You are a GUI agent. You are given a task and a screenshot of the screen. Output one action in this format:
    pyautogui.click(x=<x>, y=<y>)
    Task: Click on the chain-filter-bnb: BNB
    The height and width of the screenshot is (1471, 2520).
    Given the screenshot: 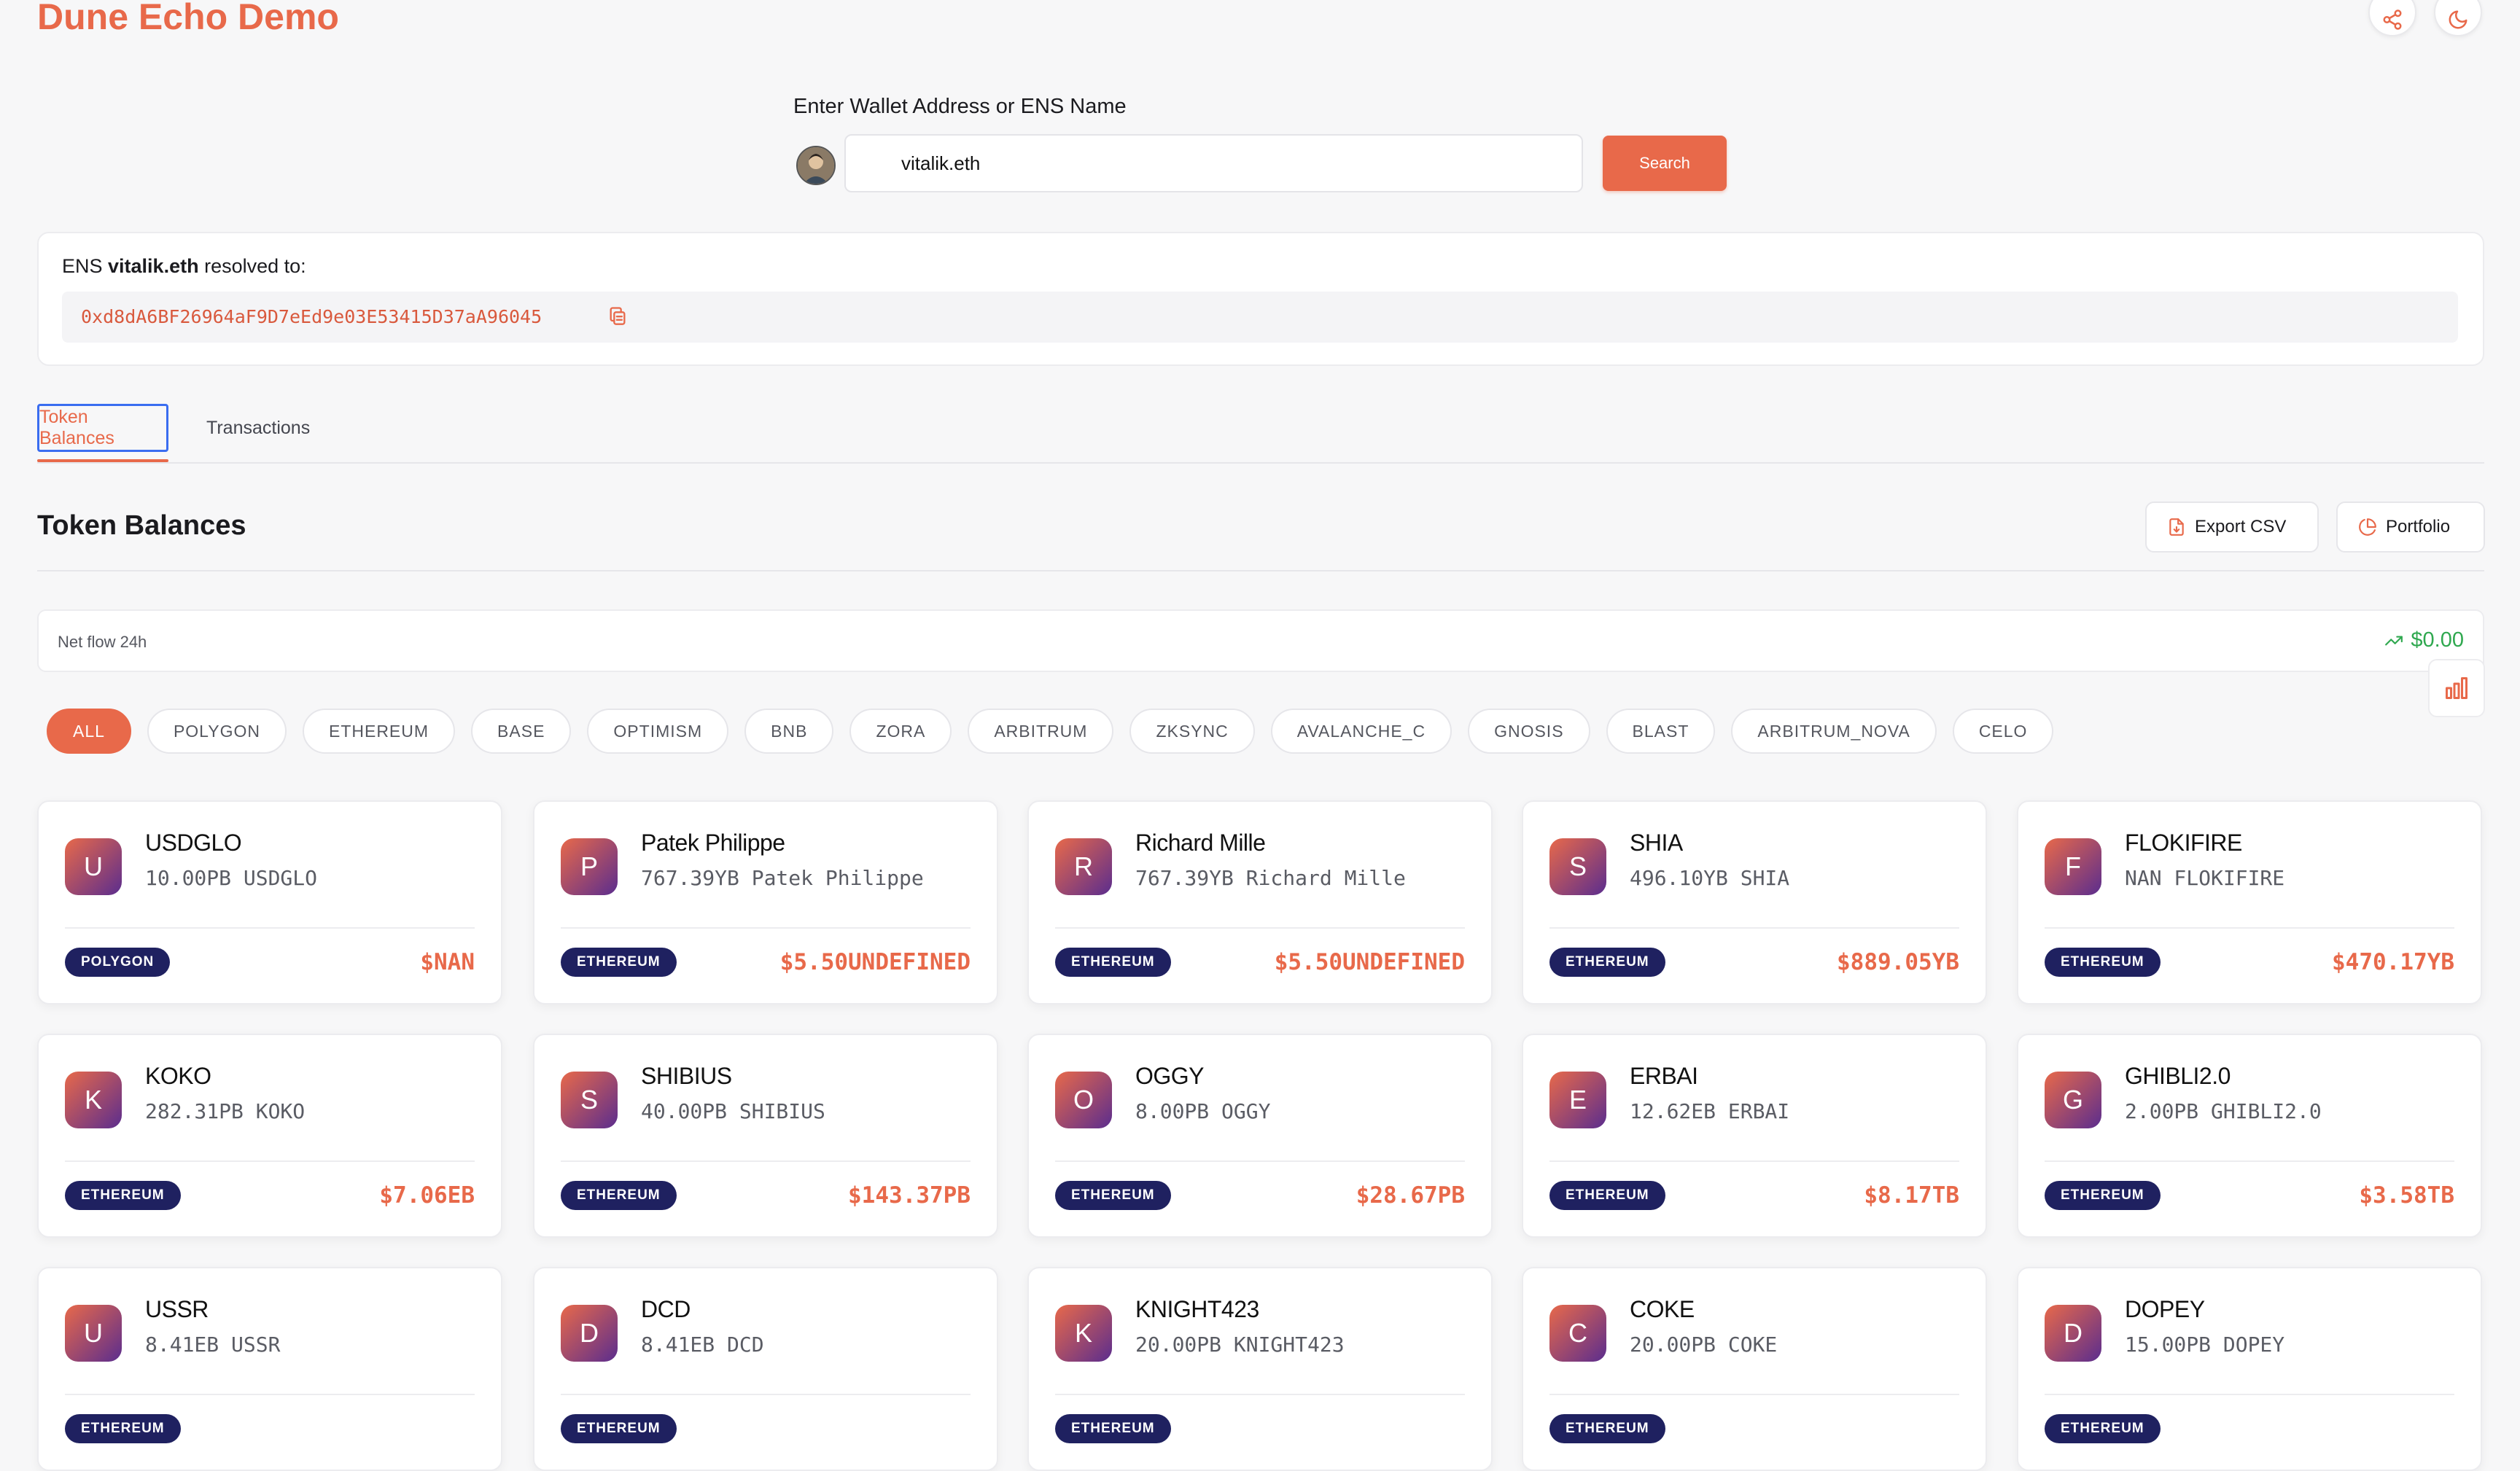 What is the action you would take?
    pyautogui.click(x=789, y=731)
    